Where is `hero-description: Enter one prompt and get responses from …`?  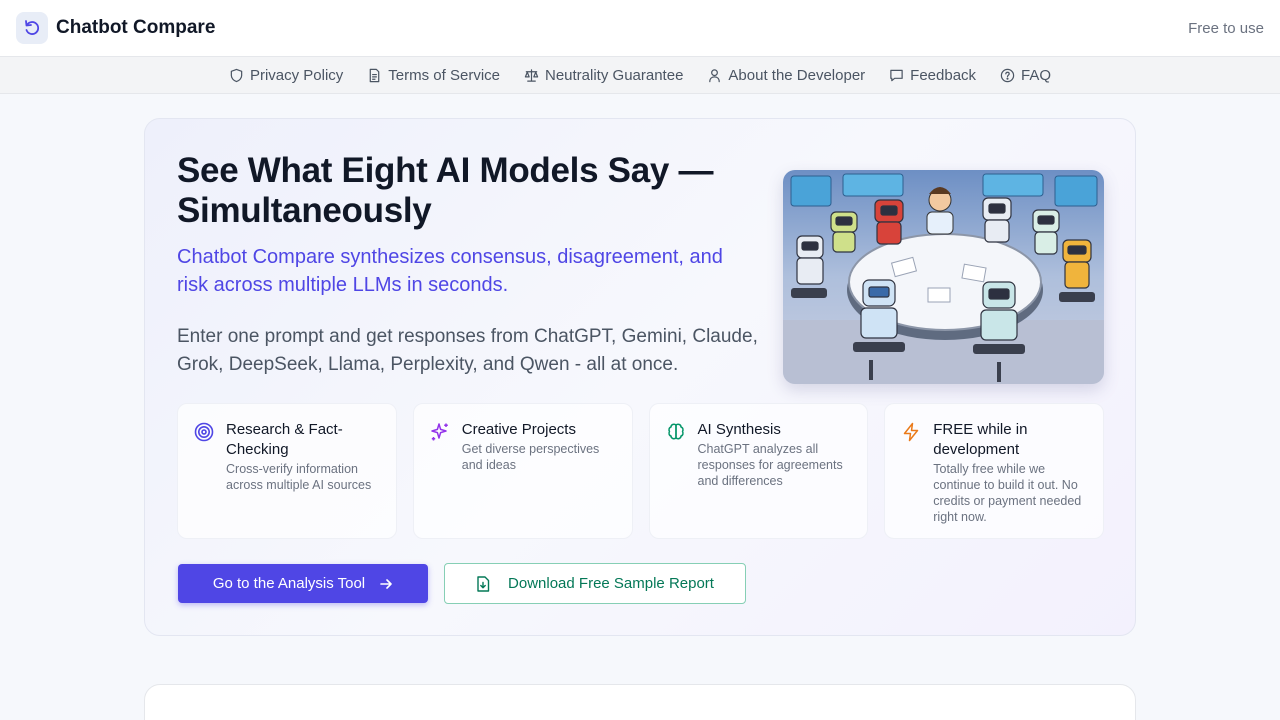
hero-description: Enter one prompt and get responses from … is located at coordinates (467, 350).